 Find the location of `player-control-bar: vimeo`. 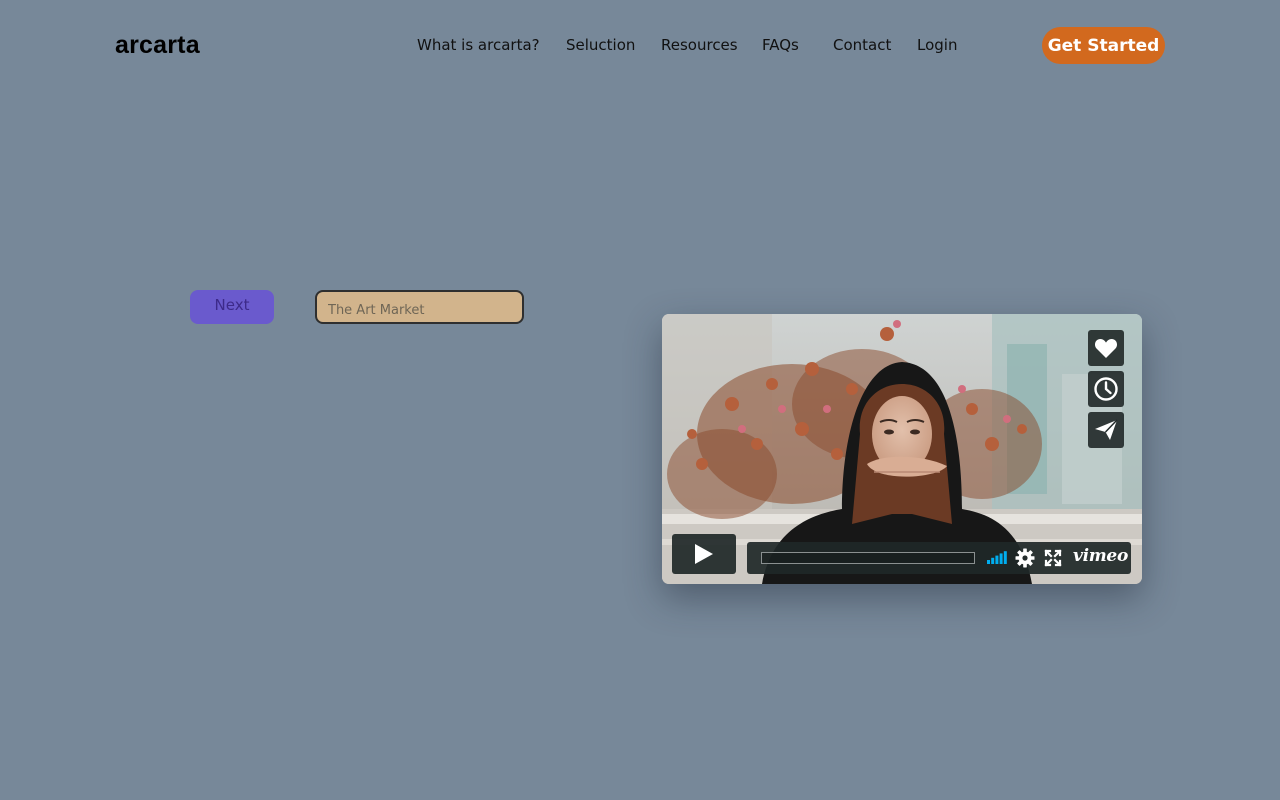

player-control-bar: vimeo is located at coordinates (939, 558).